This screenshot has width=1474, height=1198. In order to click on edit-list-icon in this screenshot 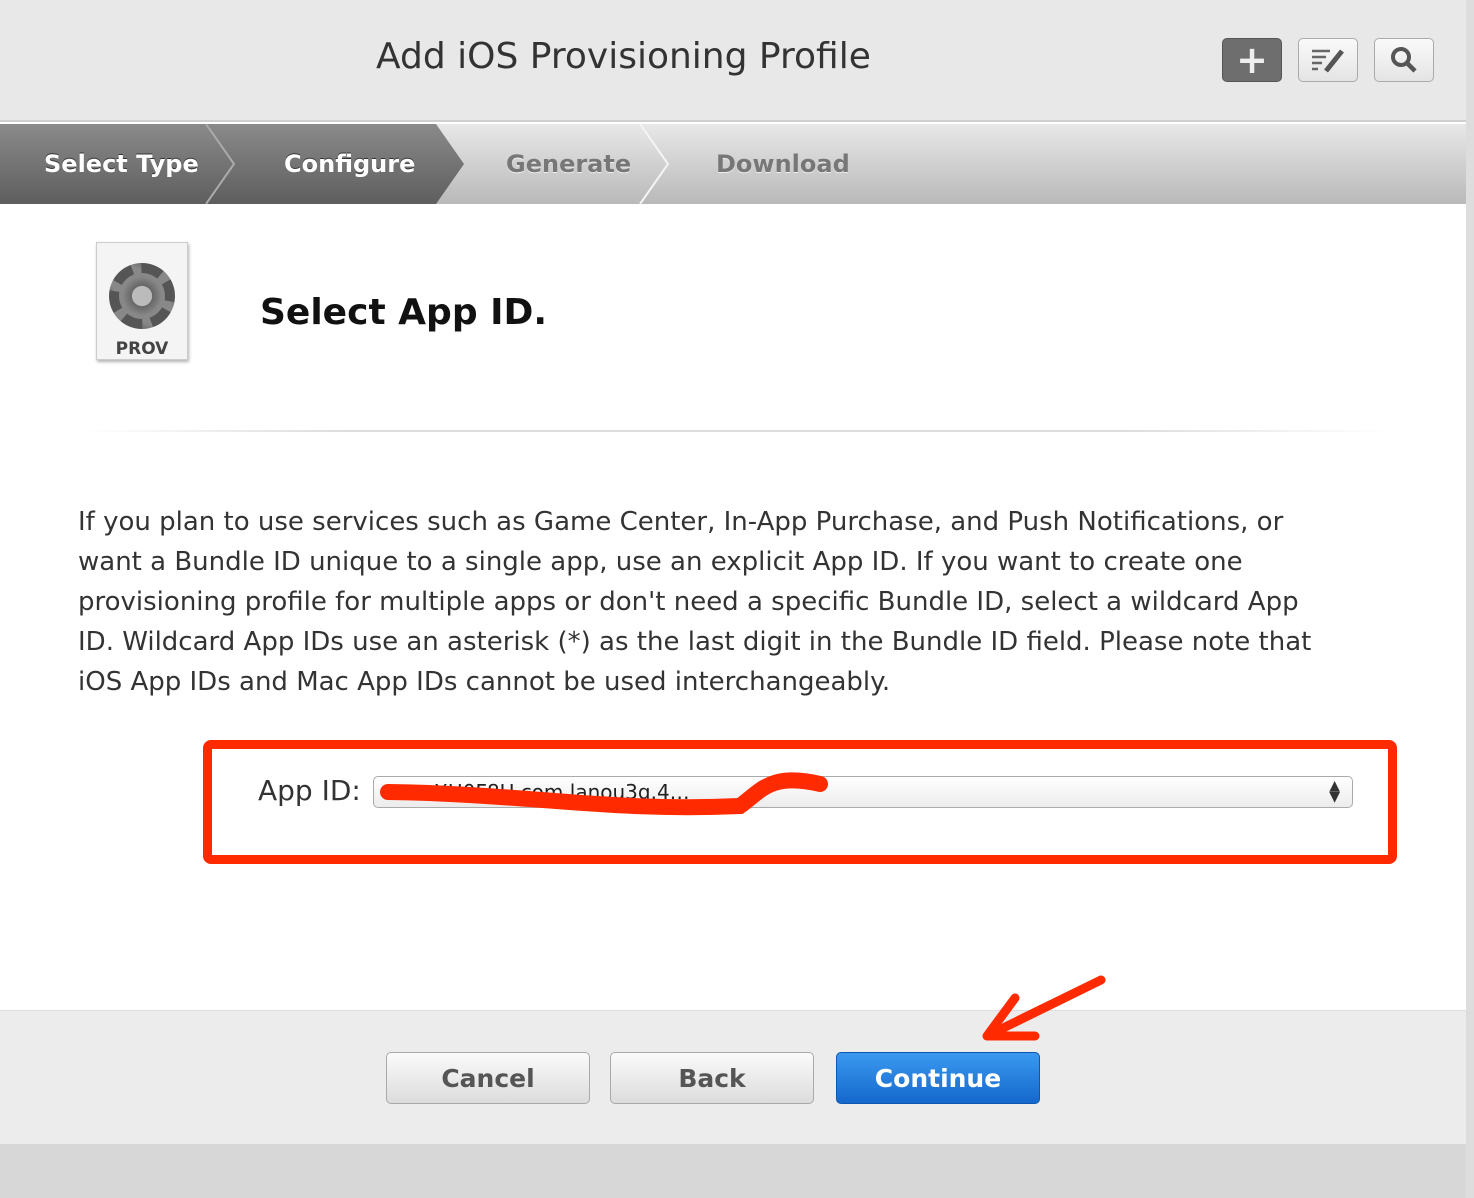, I will do `click(1328, 61)`.